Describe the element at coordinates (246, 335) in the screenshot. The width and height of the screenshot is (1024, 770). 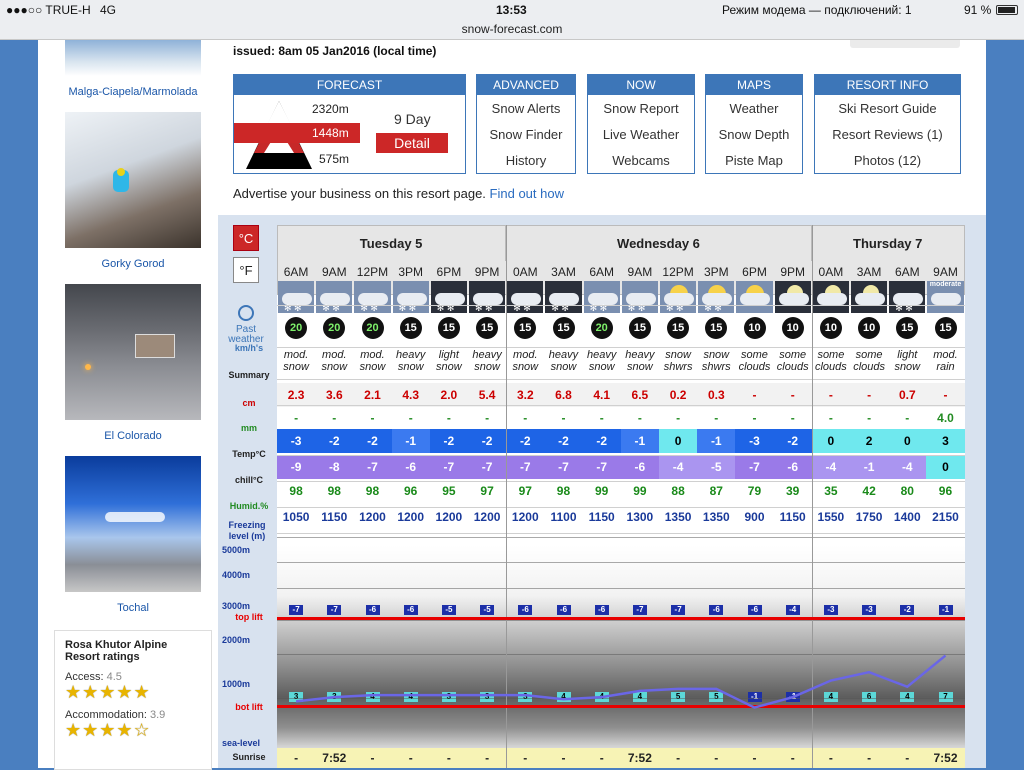
I see `past-weather-link: Past weather` at that location.